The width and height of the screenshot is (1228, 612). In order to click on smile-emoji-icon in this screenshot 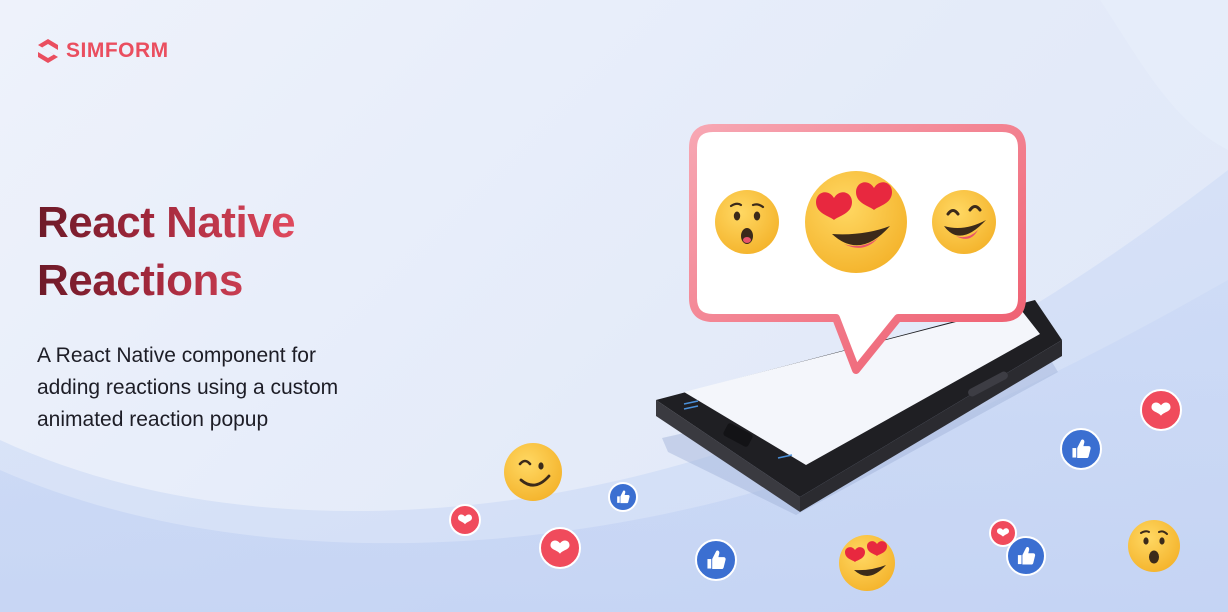, I will do `click(533, 472)`.